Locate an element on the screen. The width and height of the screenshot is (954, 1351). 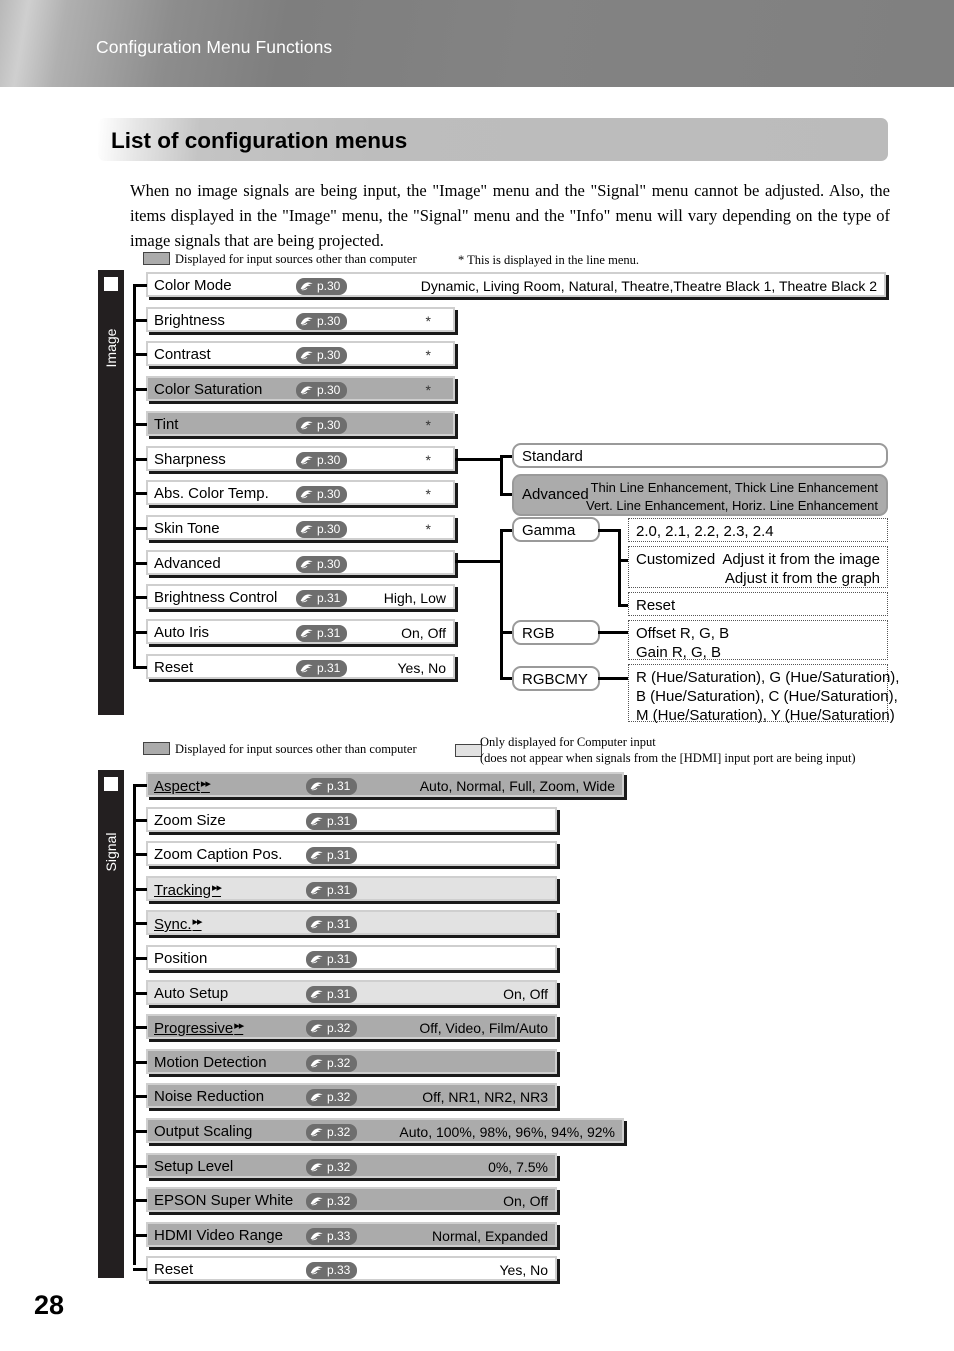
menu-row-label: Auto Iris is located at coordinates (182, 632).